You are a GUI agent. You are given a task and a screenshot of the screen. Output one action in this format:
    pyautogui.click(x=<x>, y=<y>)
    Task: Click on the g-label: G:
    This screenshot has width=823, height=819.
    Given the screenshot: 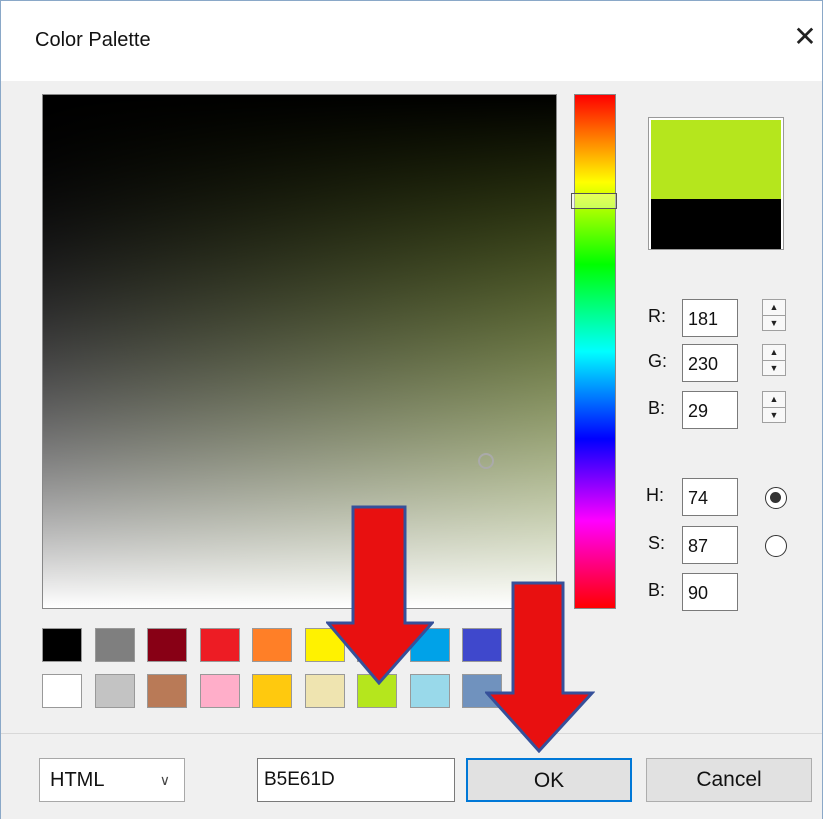 What is the action you would take?
    pyautogui.click(x=658, y=361)
    